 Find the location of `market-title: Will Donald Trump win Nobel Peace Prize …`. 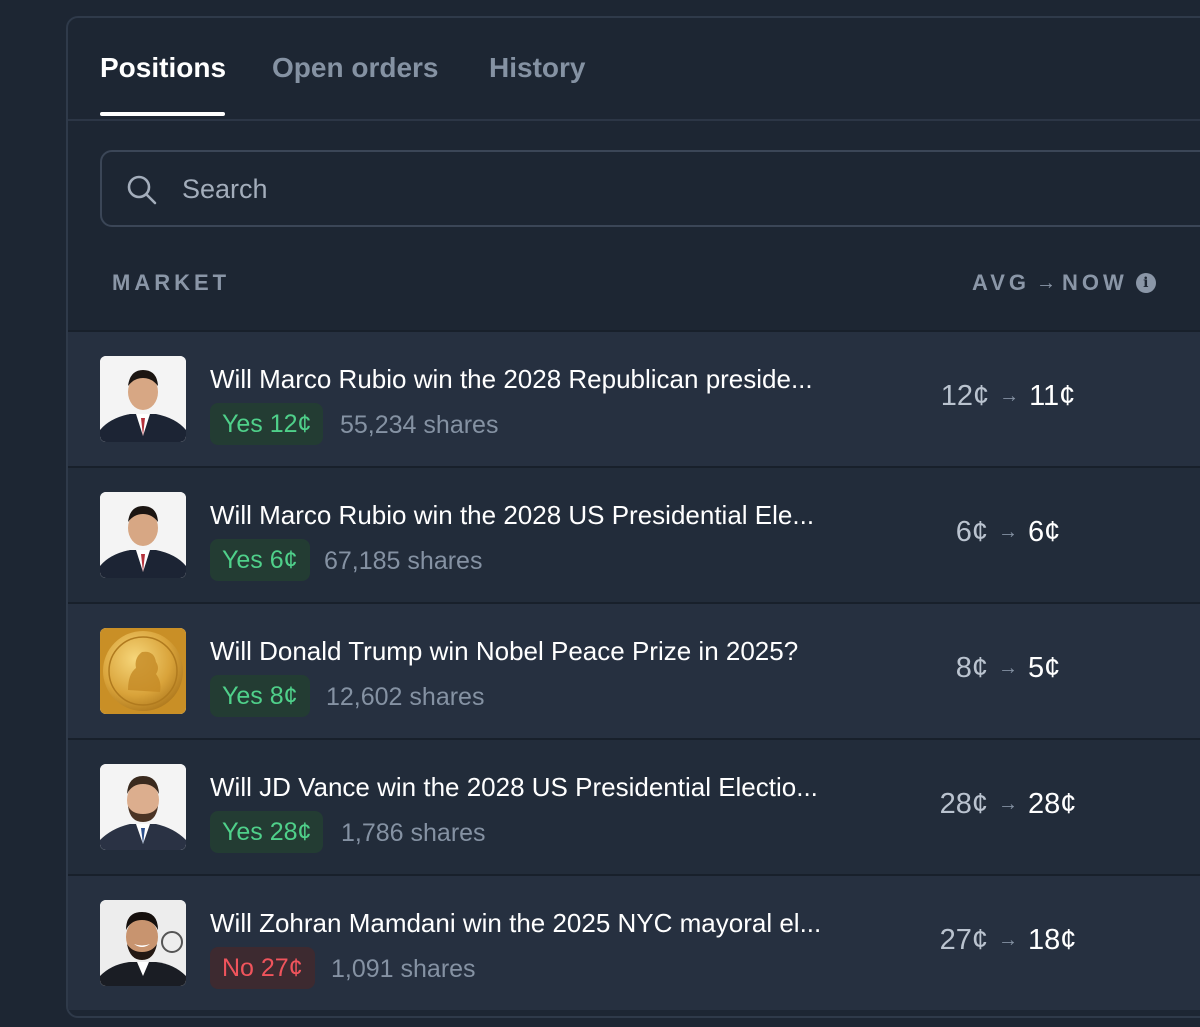

market-title: Will Donald Trump win Nobel Peace Prize … is located at coordinates (504, 651).